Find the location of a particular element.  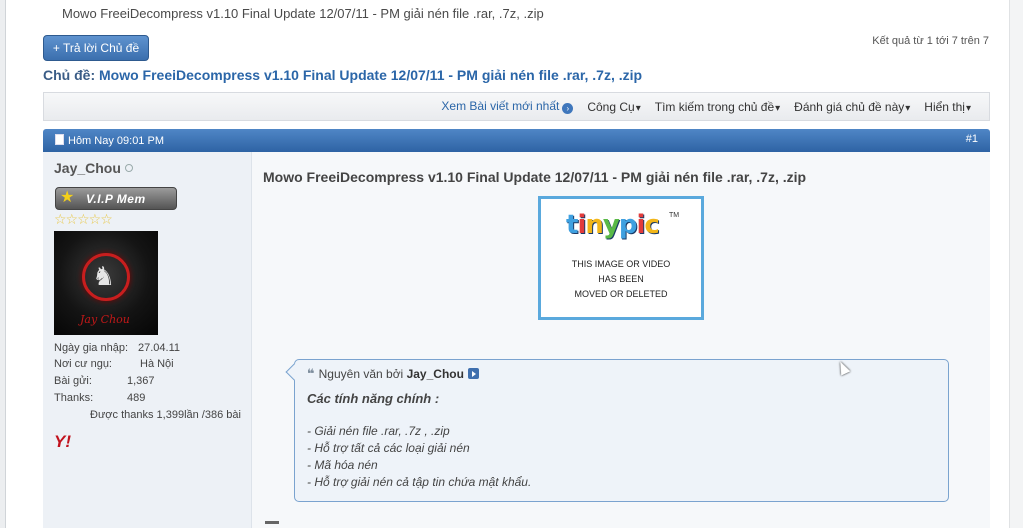

image-message-line: HAS BEEN is located at coordinates (621, 279).